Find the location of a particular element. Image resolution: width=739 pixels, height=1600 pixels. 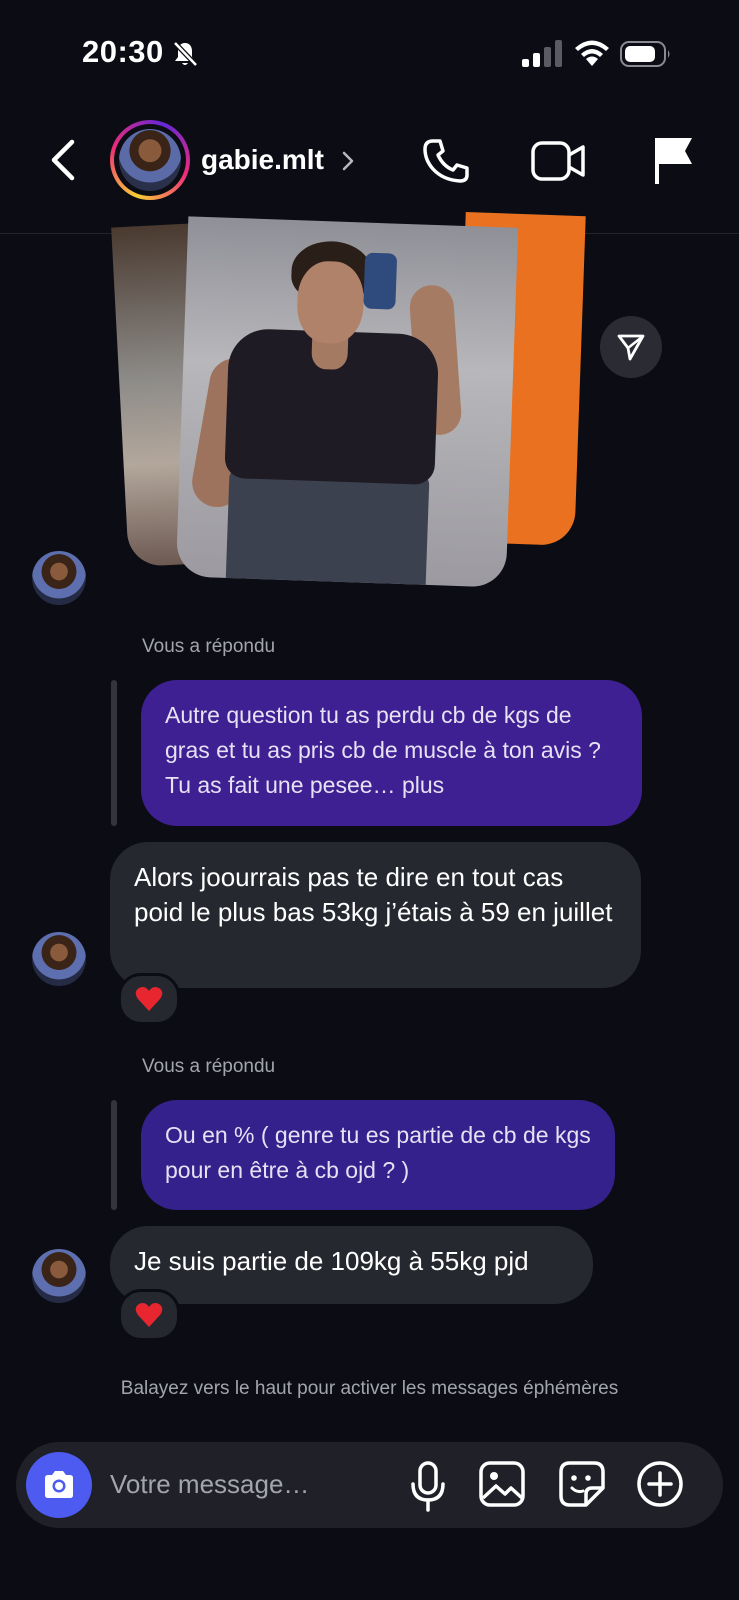

wifi-icon is located at coordinates (592, 53).